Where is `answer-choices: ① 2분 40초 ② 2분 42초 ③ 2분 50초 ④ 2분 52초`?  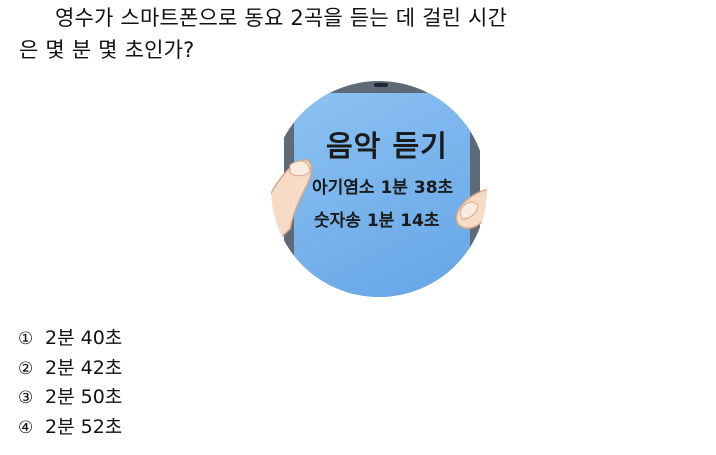 answer-choices: ① 2분 40초 ② 2분 42초 ③ 2분 50초 ④ 2분 52초 is located at coordinates (70, 383).